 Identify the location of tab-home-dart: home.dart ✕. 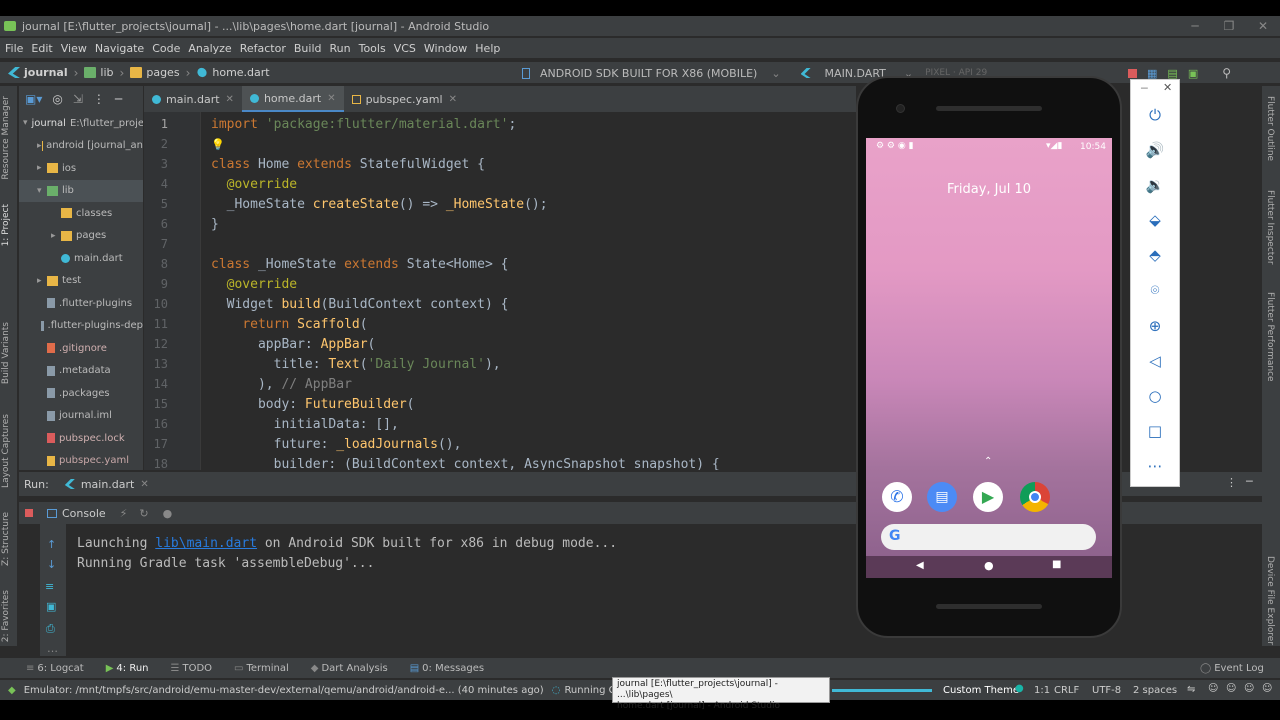
(292, 99).